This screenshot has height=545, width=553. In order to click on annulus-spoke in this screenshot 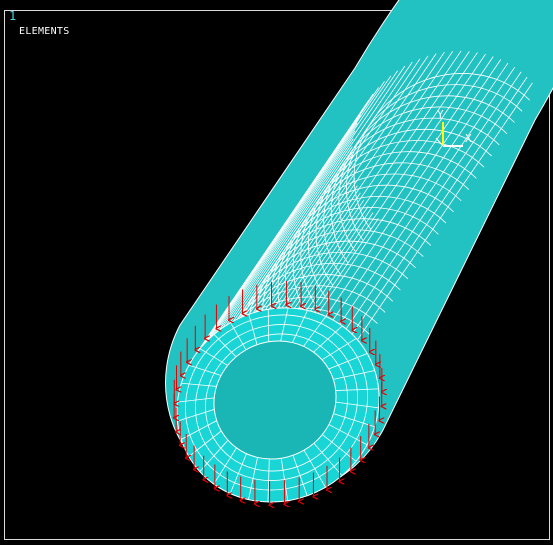, I will do `click(268, 325)`.